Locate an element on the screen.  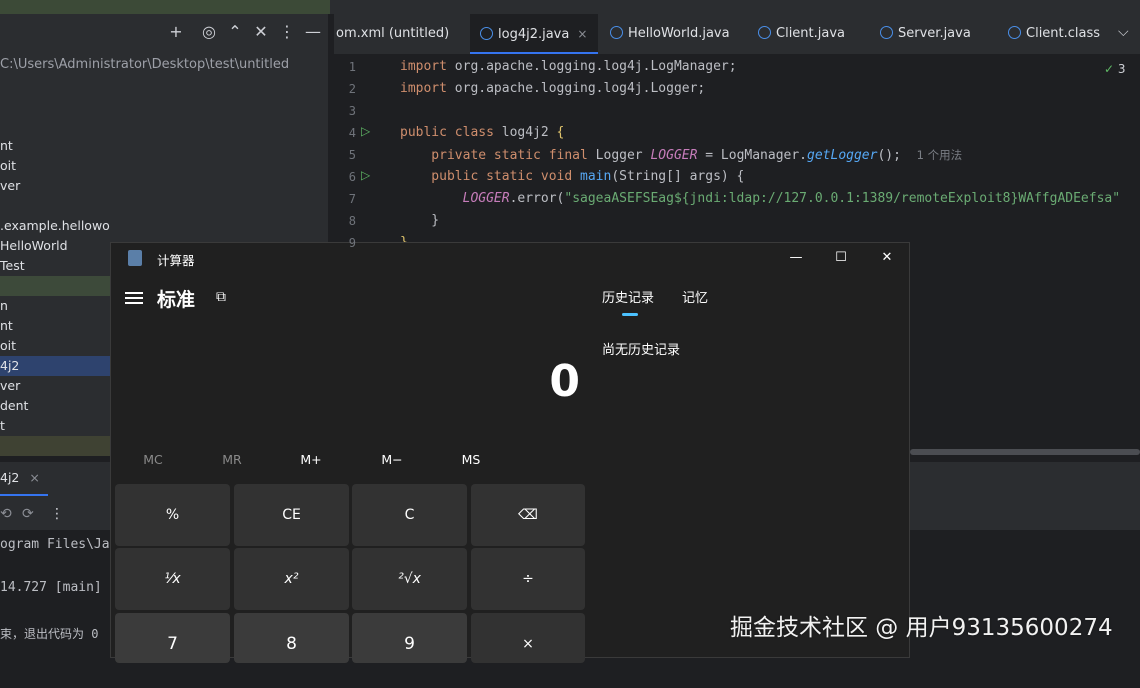
multiply-button: × is located at coordinates (528, 638).